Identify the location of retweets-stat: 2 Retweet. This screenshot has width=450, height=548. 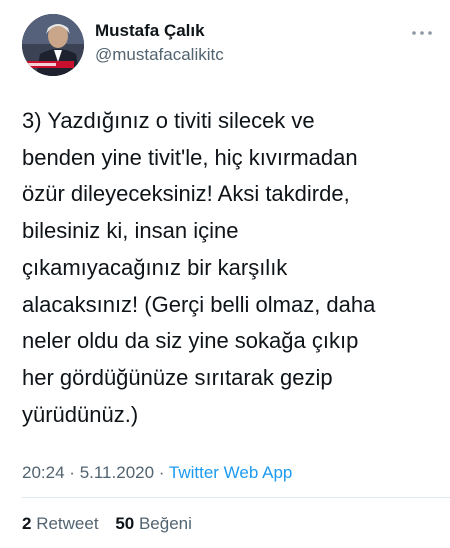
(60, 523).